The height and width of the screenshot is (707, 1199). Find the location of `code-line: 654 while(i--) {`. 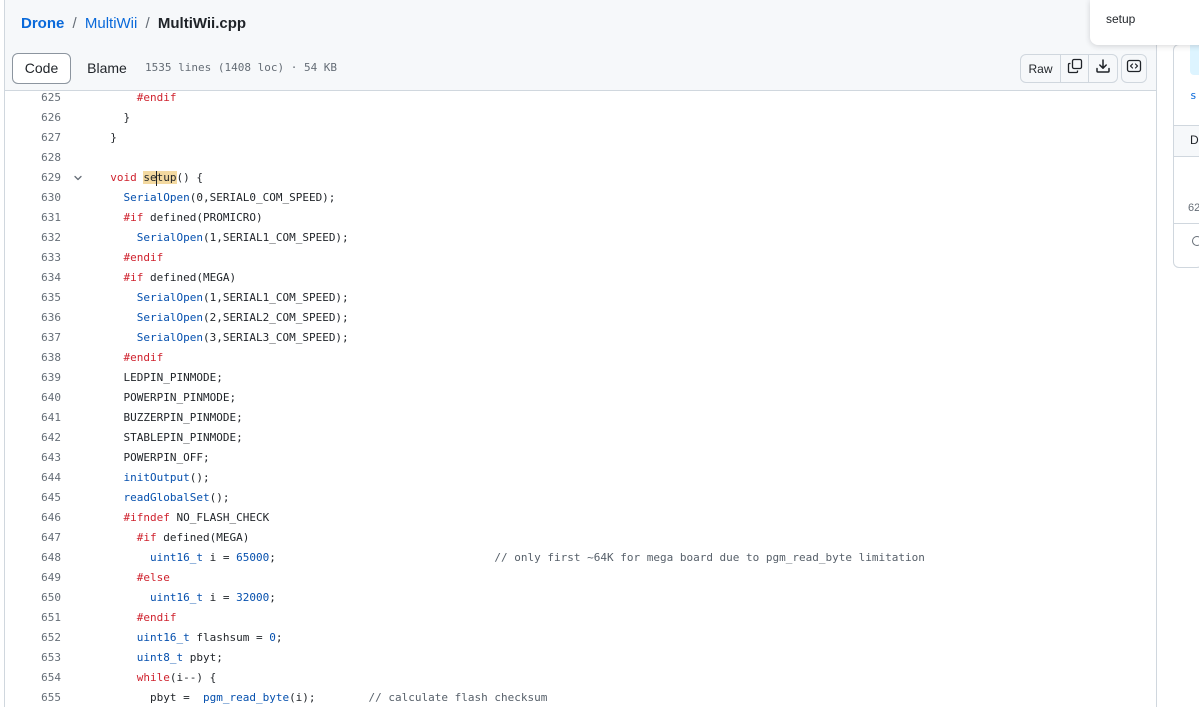

code-line: 654 while(i--) { is located at coordinates (580, 678).